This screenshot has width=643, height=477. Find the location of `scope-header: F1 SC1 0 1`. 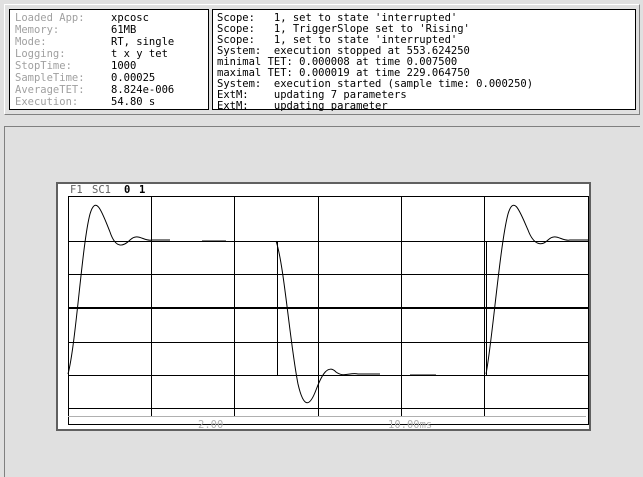

scope-header: F1 SC1 0 1 is located at coordinates (323, 190).